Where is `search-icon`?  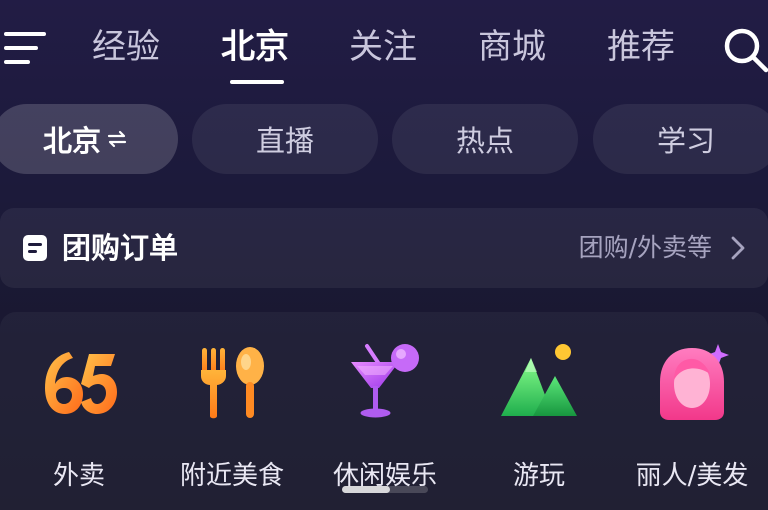 search-icon is located at coordinates (744, 49).